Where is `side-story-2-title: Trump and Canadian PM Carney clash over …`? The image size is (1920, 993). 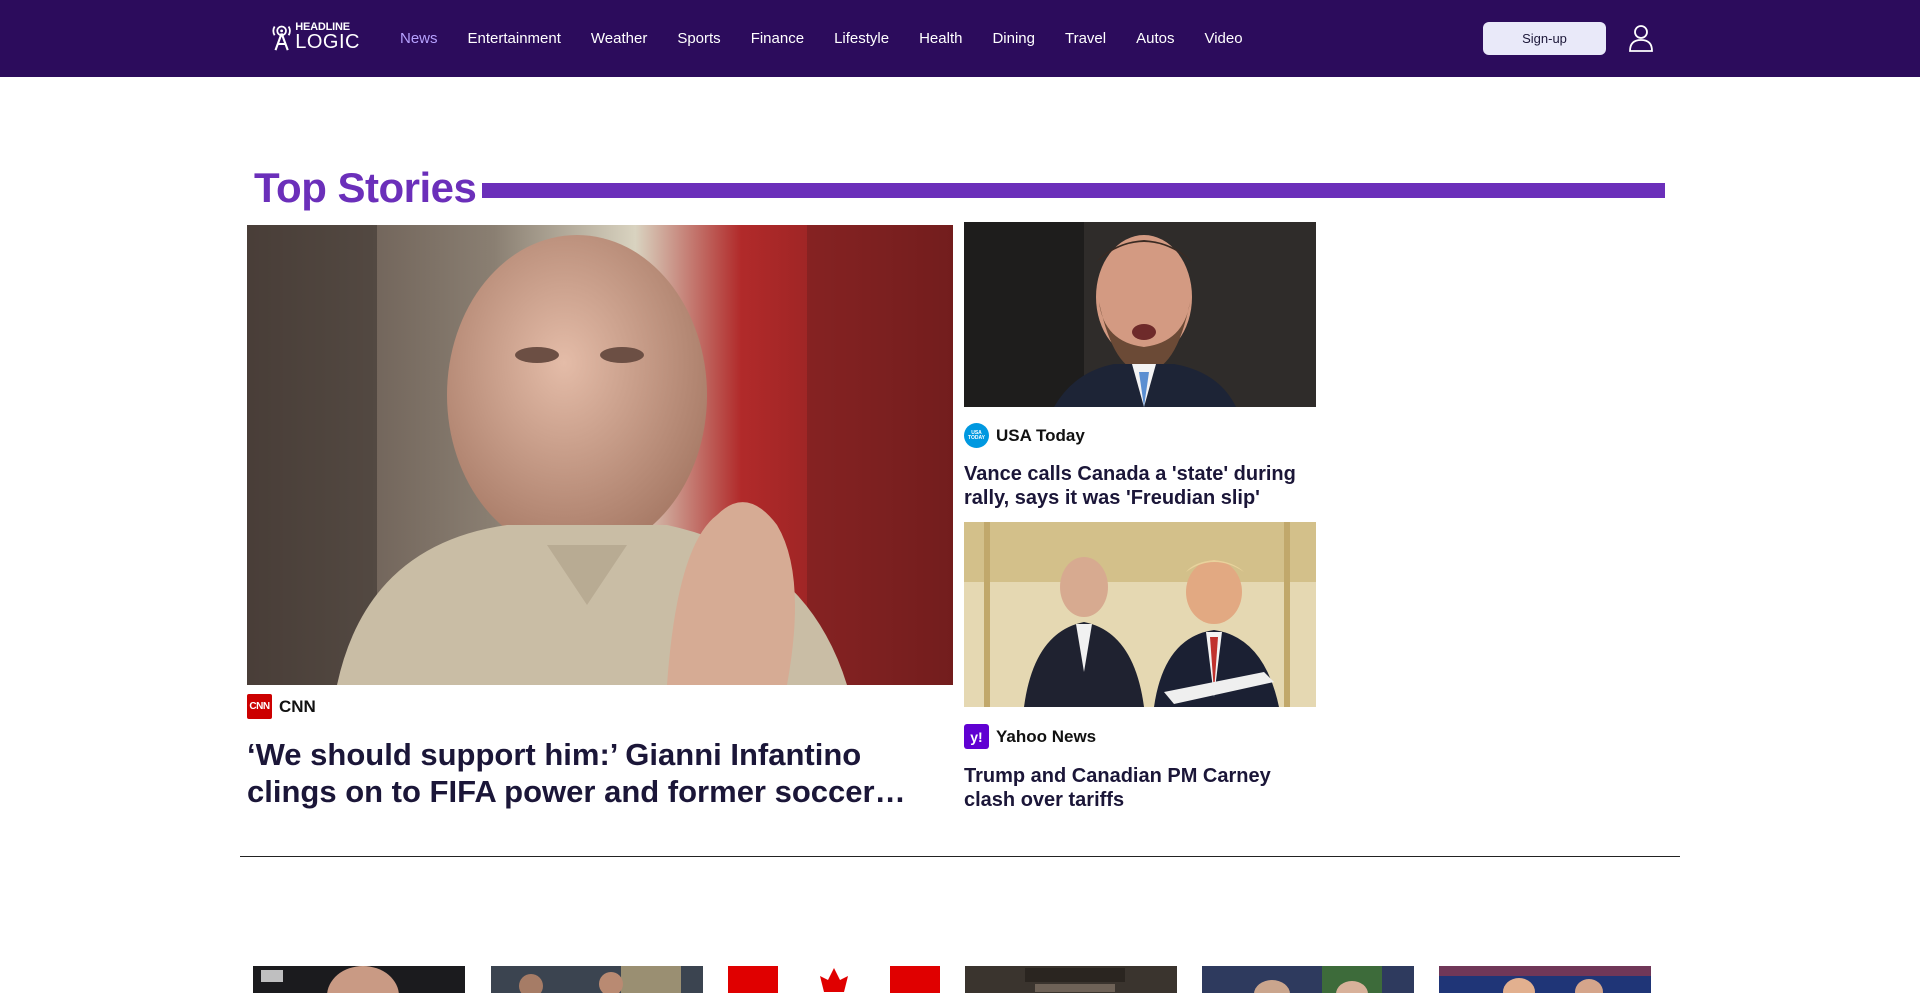
side-story-2-title: Trump and Canadian PM Carney clash over … is located at coordinates (1134, 788).